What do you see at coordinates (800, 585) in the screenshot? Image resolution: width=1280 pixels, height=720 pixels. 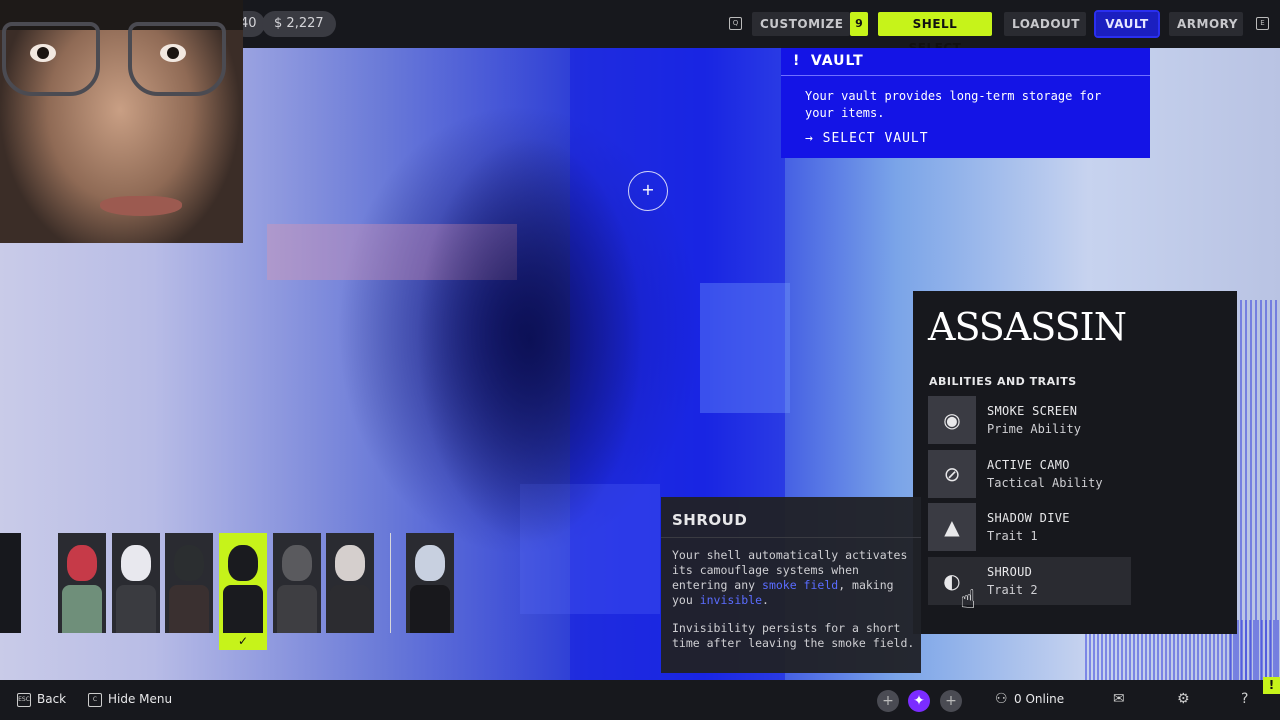 I see `smoke-field-keyword: smoke field` at bounding box center [800, 585].